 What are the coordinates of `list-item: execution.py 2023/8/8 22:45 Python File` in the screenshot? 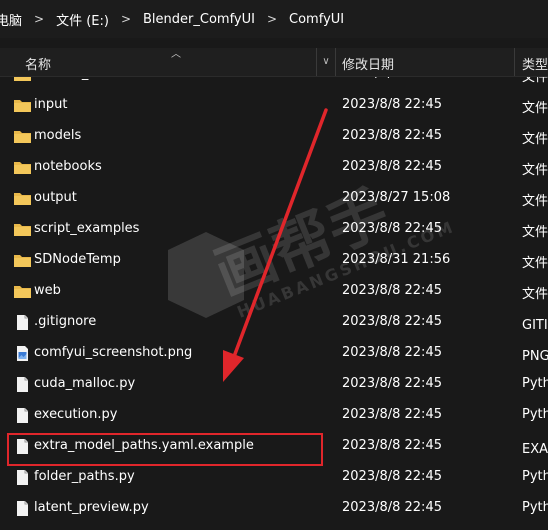 It's located at (274, 415).